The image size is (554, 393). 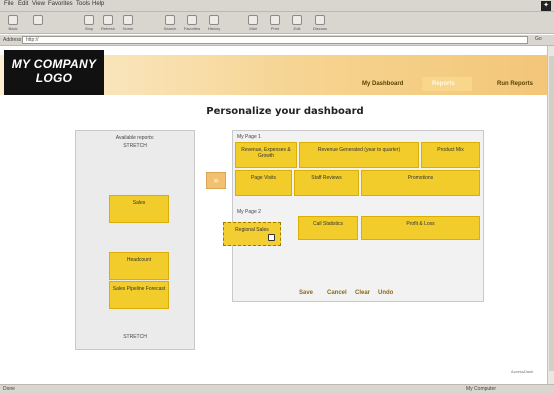 What do you see at coordinates (362, 293) in the screenshot?
I see `clear-button: Clear` at bounding box center [362, 293].